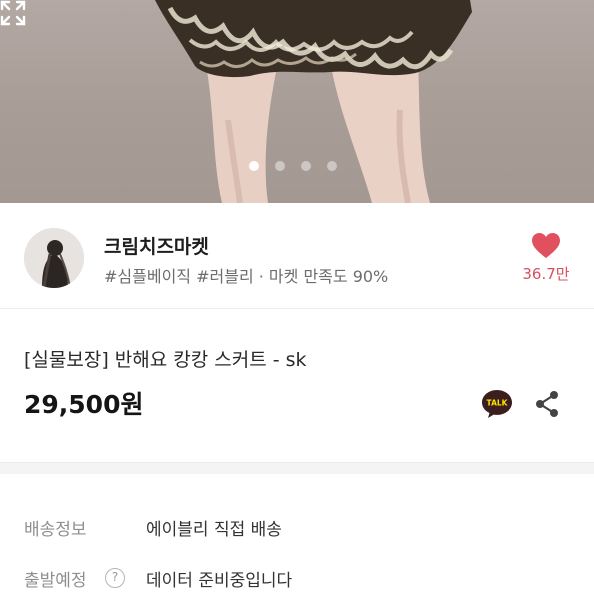 The height and width of the screenshot is (594, 594). What do you see at coordinates (297, 308) in the screenshot?
I see `divider` at bounding box center [297, 308].